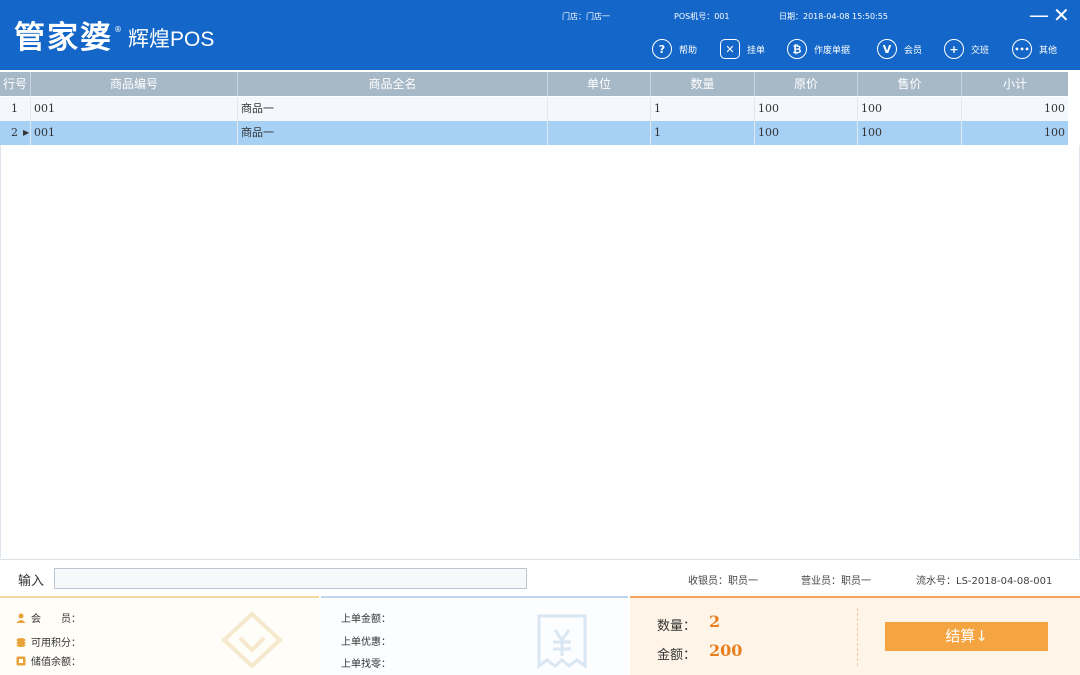 This screenshot has height=675, width=1080. Describe the element at coordinates (832, 50) in the screenshot. I see `void-document-label: 作废单据` at that location.